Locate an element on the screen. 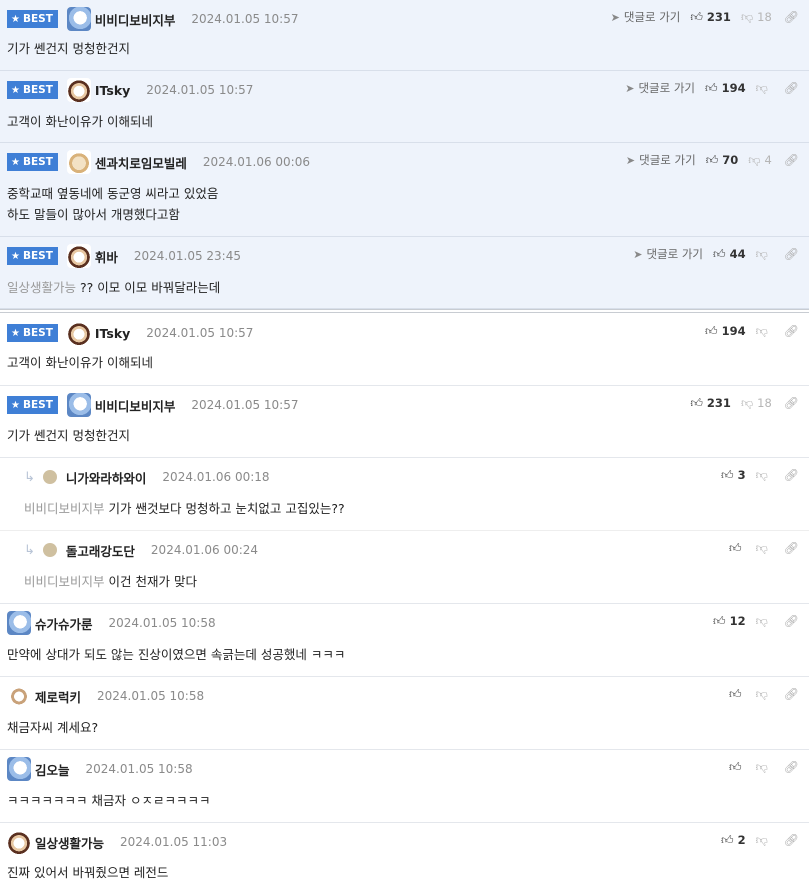  comment-text: 채금자씨 계세요? is located at coordinates (53, 727).